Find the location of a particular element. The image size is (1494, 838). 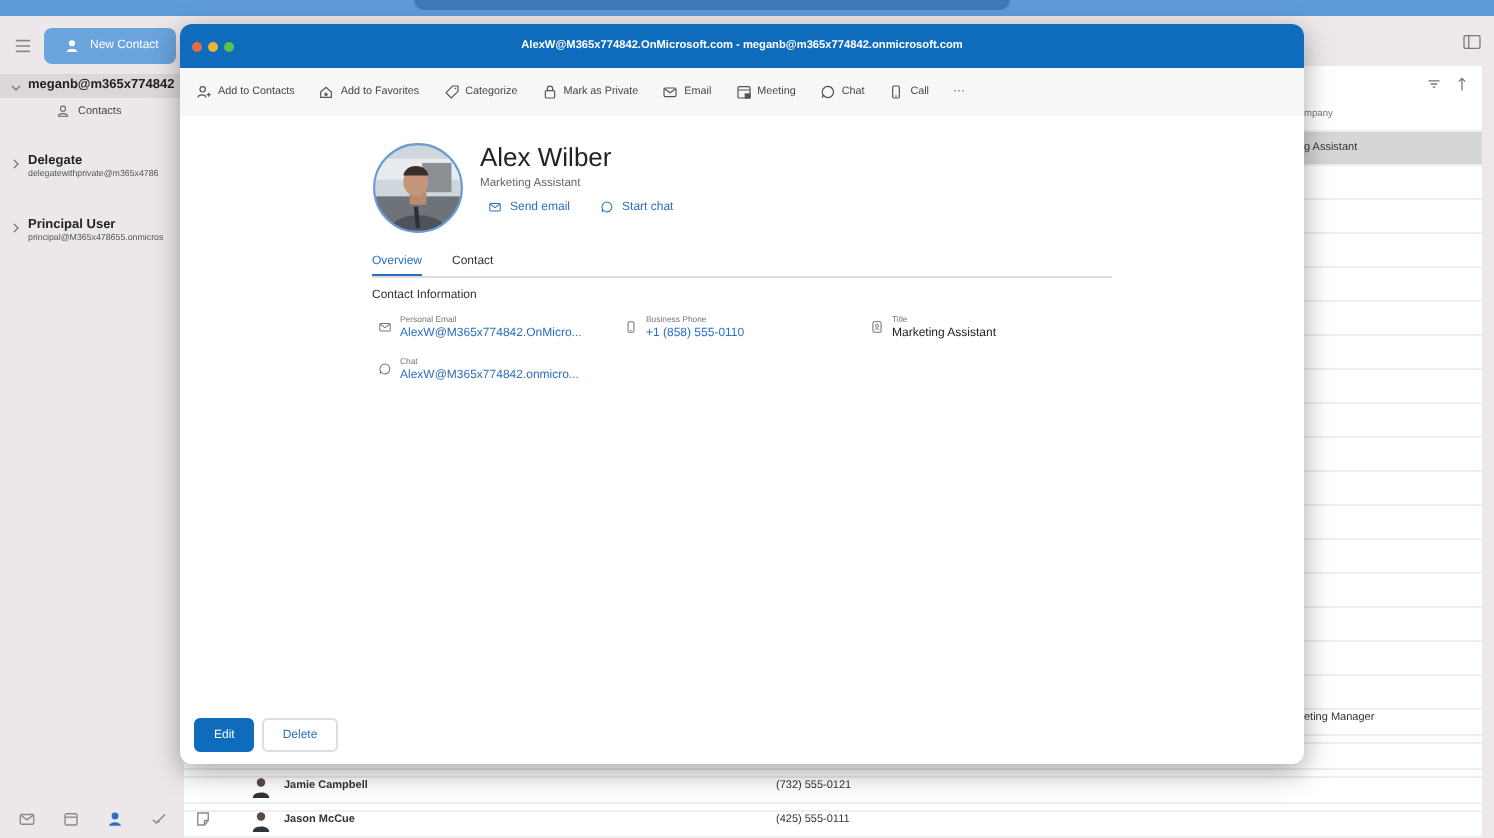

person-add-icon is located at coordinates (204, 92).